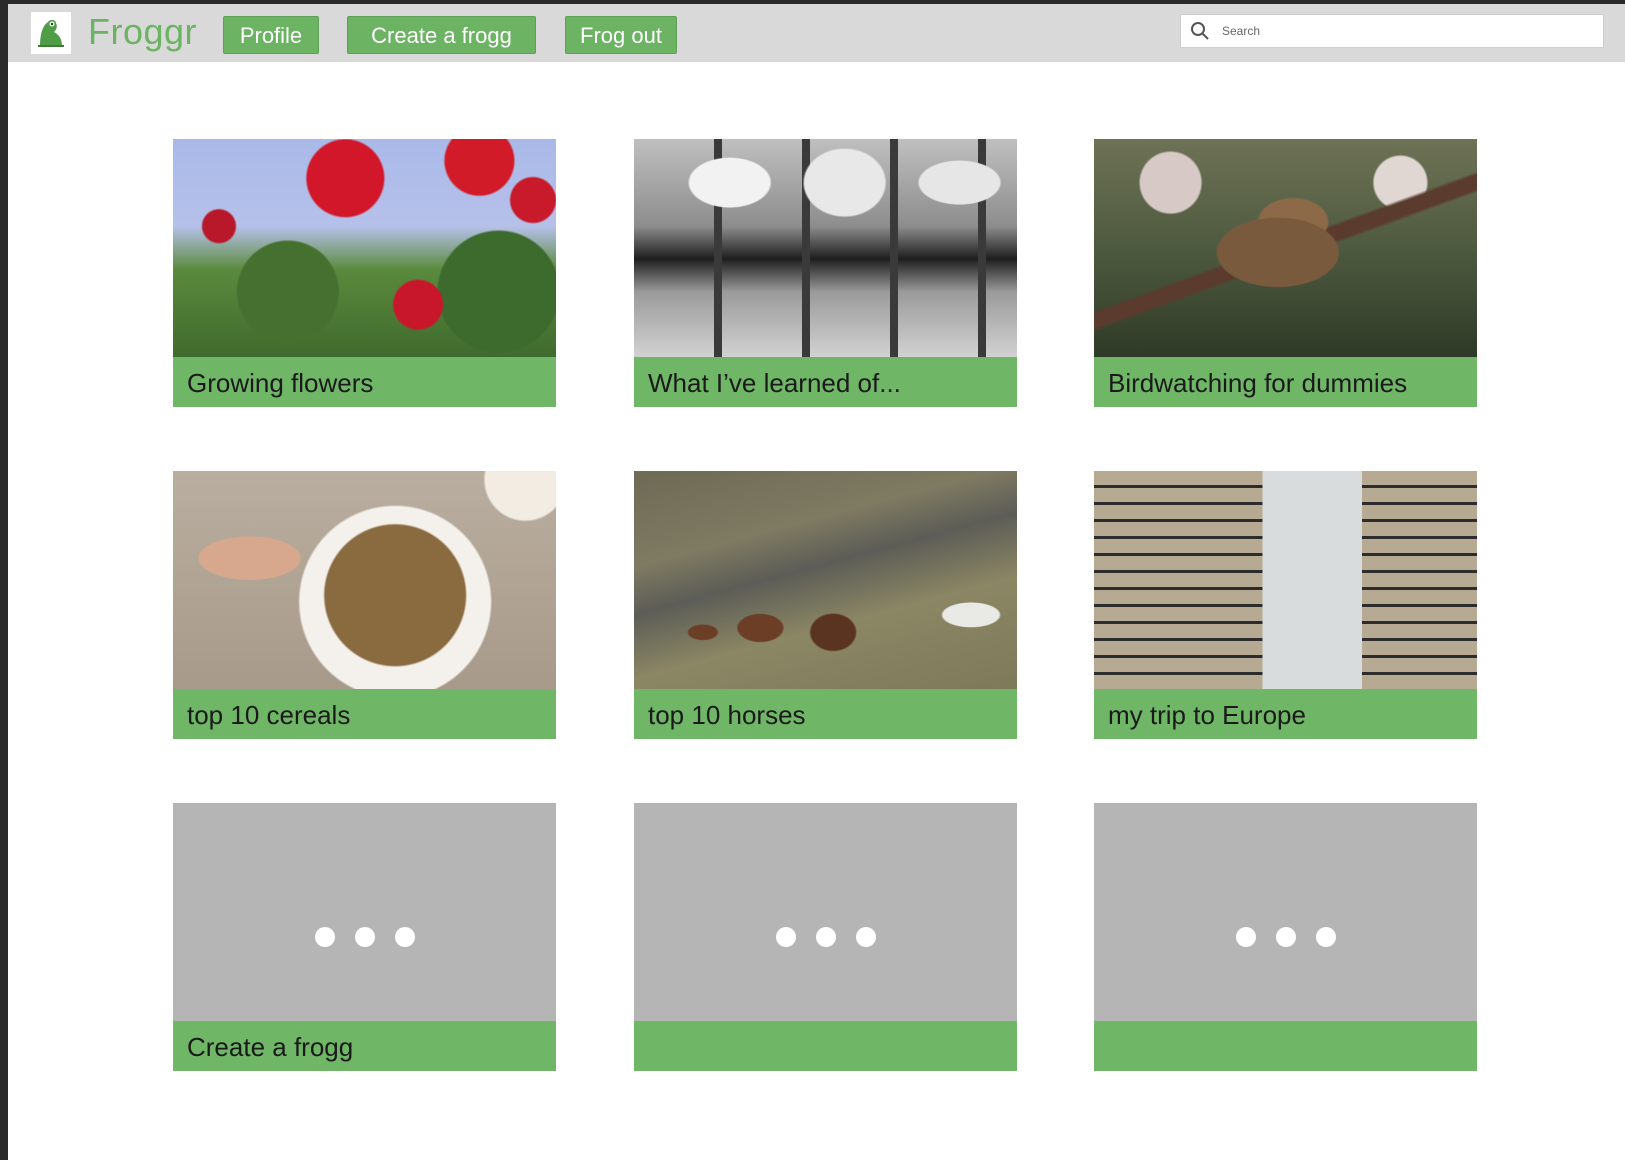  What do you see at coordinates (270, 1047) in the screenshot?
I see `post-title: Create a frogg` at bounding box center [270, 1047].